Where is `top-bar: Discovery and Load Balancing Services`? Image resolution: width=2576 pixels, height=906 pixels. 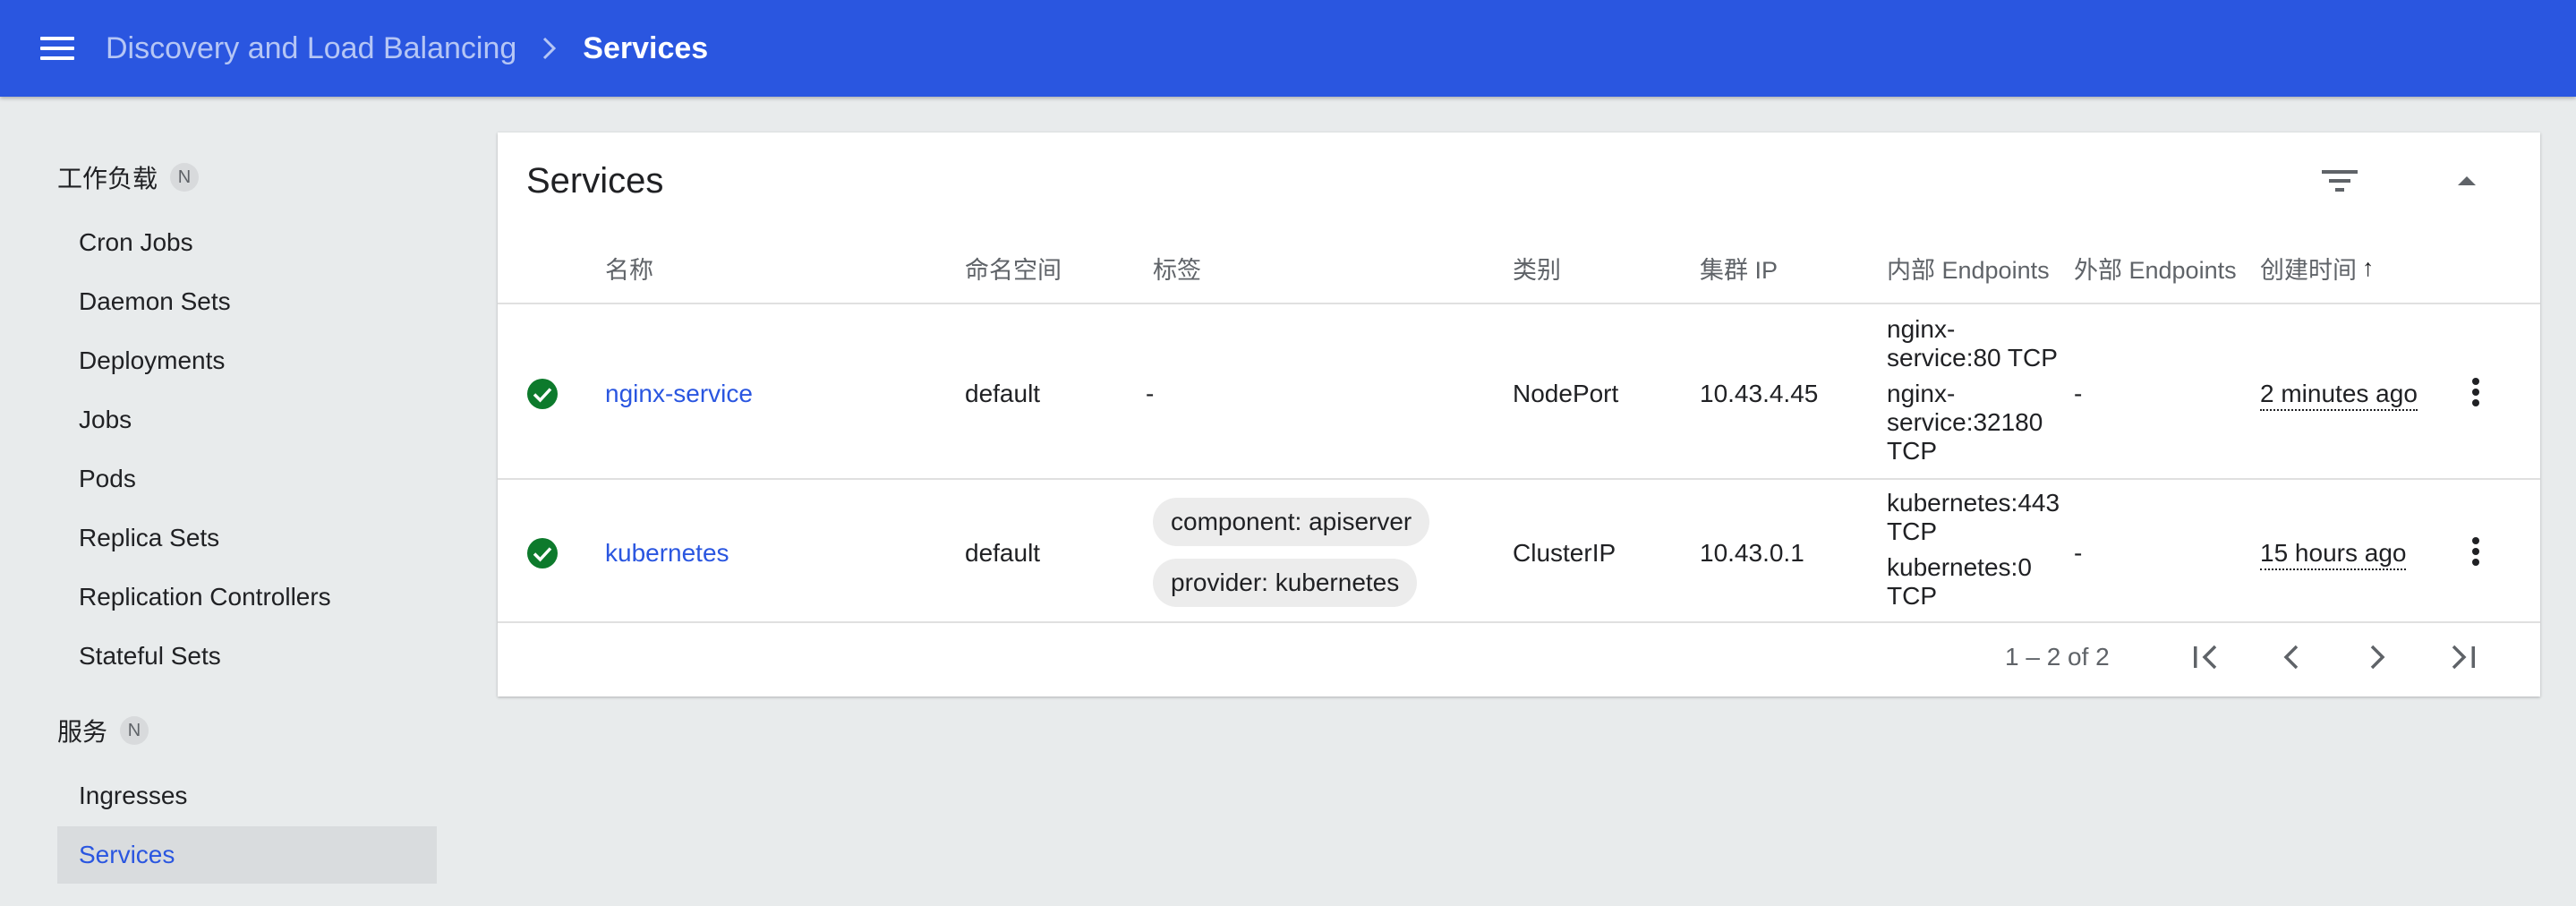 top-bar: Discovery and Load Balancing Services is located at coordinates (1288, 48).